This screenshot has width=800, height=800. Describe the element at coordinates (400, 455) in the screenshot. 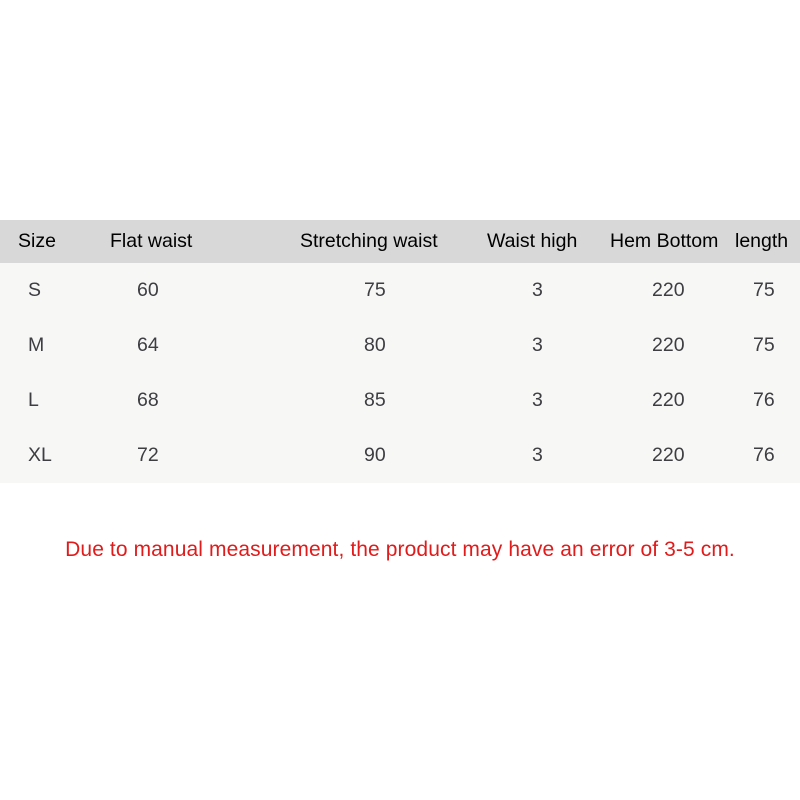

I see `table-row: XL 72 90 3 220 76` at that location.